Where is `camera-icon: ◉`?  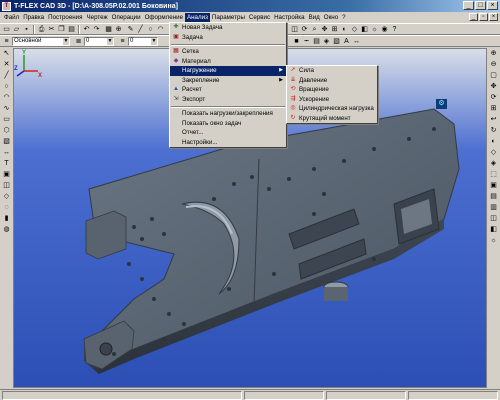
camera-icon: ◉ is located at coordinates (384, 29).